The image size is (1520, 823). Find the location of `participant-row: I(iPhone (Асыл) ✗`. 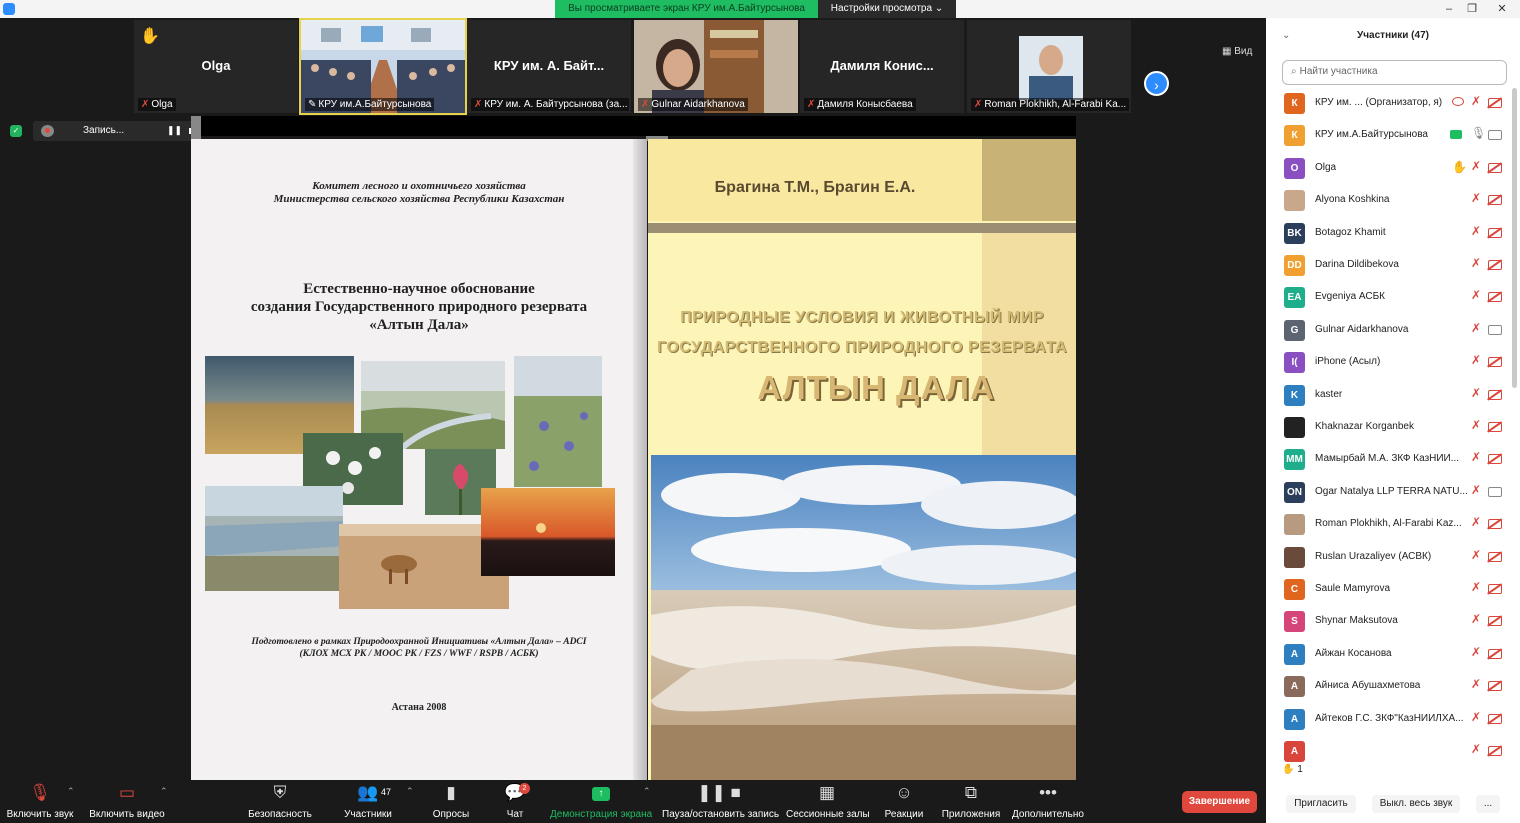

participant-row: I(iPhone (Асыл) ✗ is located at coordinates (1390, 363).